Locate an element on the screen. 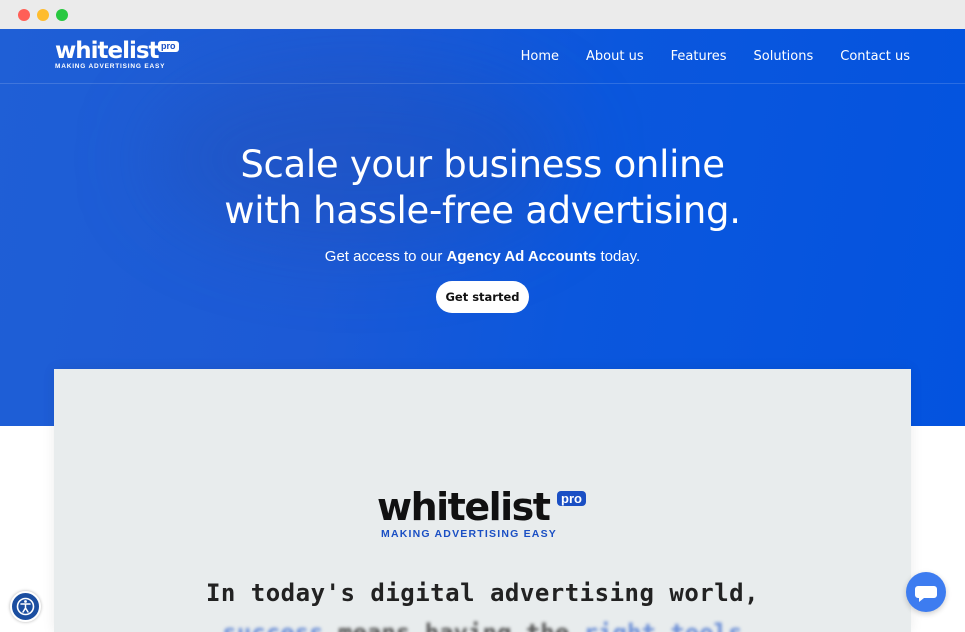  hero-headline-line2: with hassle-free advertising. is located at coordinates (482, 210).